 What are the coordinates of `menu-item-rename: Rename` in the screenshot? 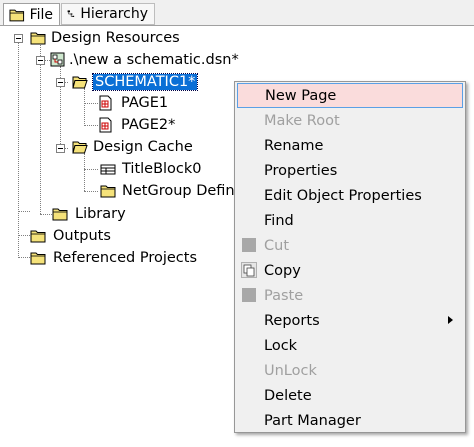 It's located at (350, 145).